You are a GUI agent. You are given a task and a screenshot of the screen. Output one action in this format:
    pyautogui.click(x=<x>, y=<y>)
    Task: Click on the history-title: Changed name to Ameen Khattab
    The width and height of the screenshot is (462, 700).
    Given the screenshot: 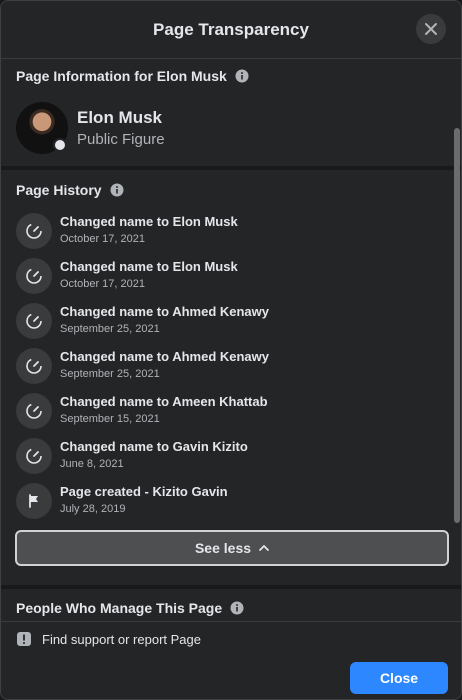 What is the action you would take?
    pyautogui.click(x=164, y=401)
    